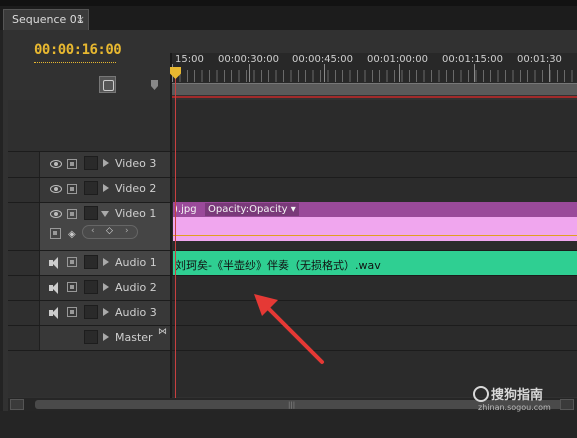 The height and width of the screenshot is (438, 577). Describe the element at coordinates (374, 89) in the screenshot. I see `work-area-bar` at that location.